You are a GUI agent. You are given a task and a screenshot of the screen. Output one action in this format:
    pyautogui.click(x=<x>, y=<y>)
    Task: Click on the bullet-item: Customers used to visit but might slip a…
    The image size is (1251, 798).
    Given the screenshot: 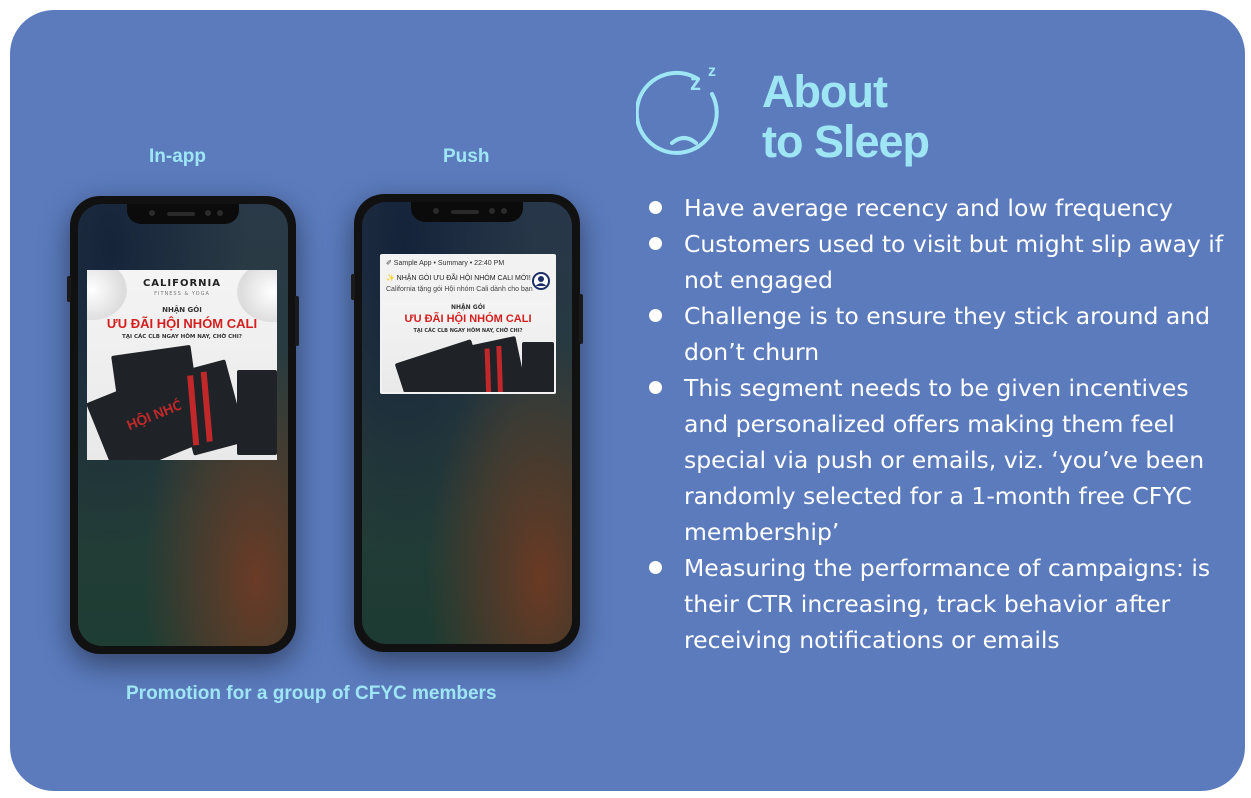 What is the action you would take?
    pyautogui.click(x=937, y=262)
    